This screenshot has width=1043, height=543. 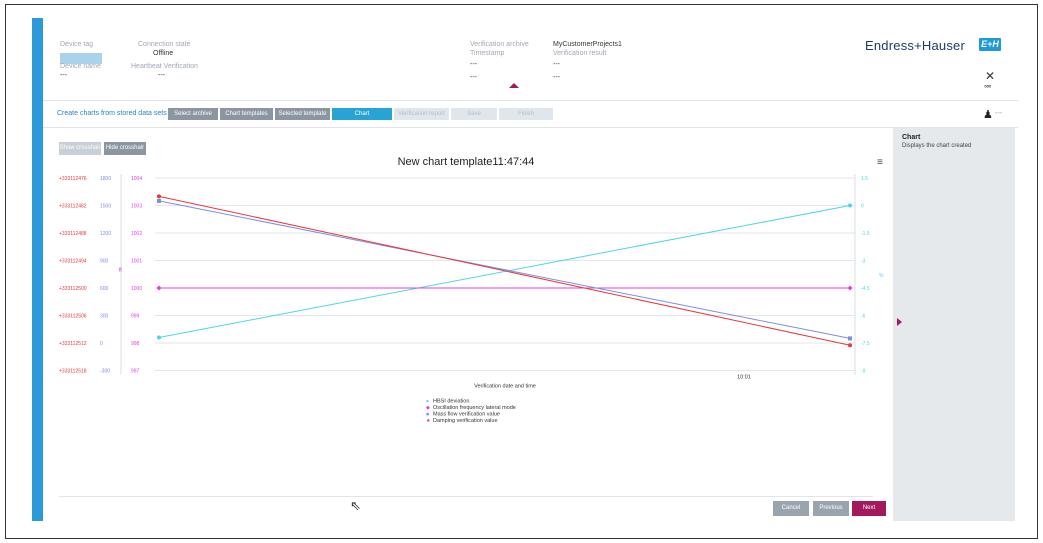 I want to click on brand-name: Endress+Hauser, so click(x=915, y=45).